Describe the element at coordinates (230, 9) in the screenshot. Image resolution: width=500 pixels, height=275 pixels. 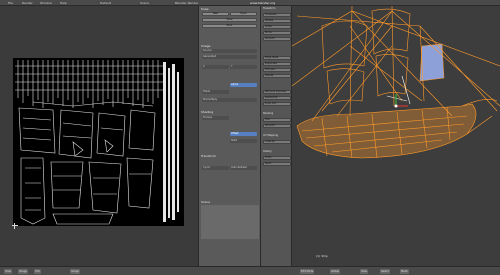
I see `panel-header-snap: Snap` at that location.